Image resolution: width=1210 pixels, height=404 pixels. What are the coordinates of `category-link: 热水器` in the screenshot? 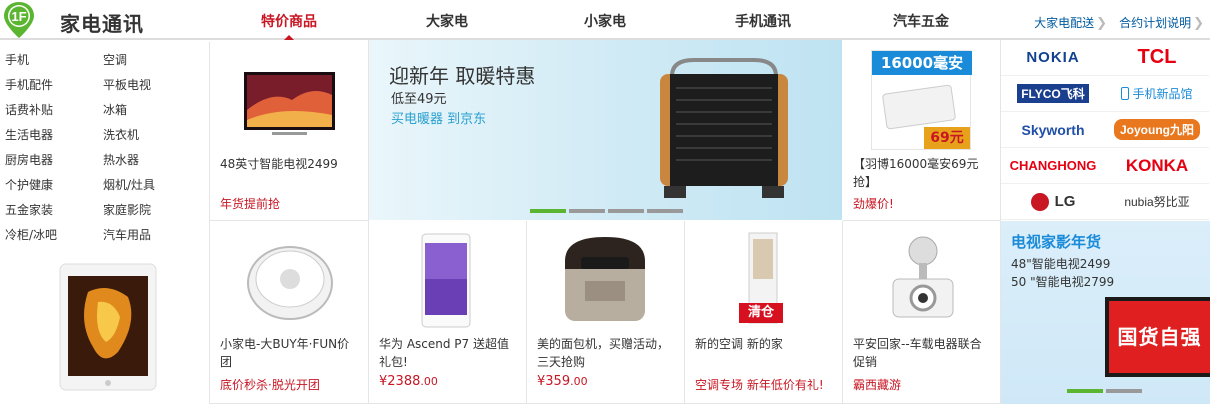 It's located at (121, 160).